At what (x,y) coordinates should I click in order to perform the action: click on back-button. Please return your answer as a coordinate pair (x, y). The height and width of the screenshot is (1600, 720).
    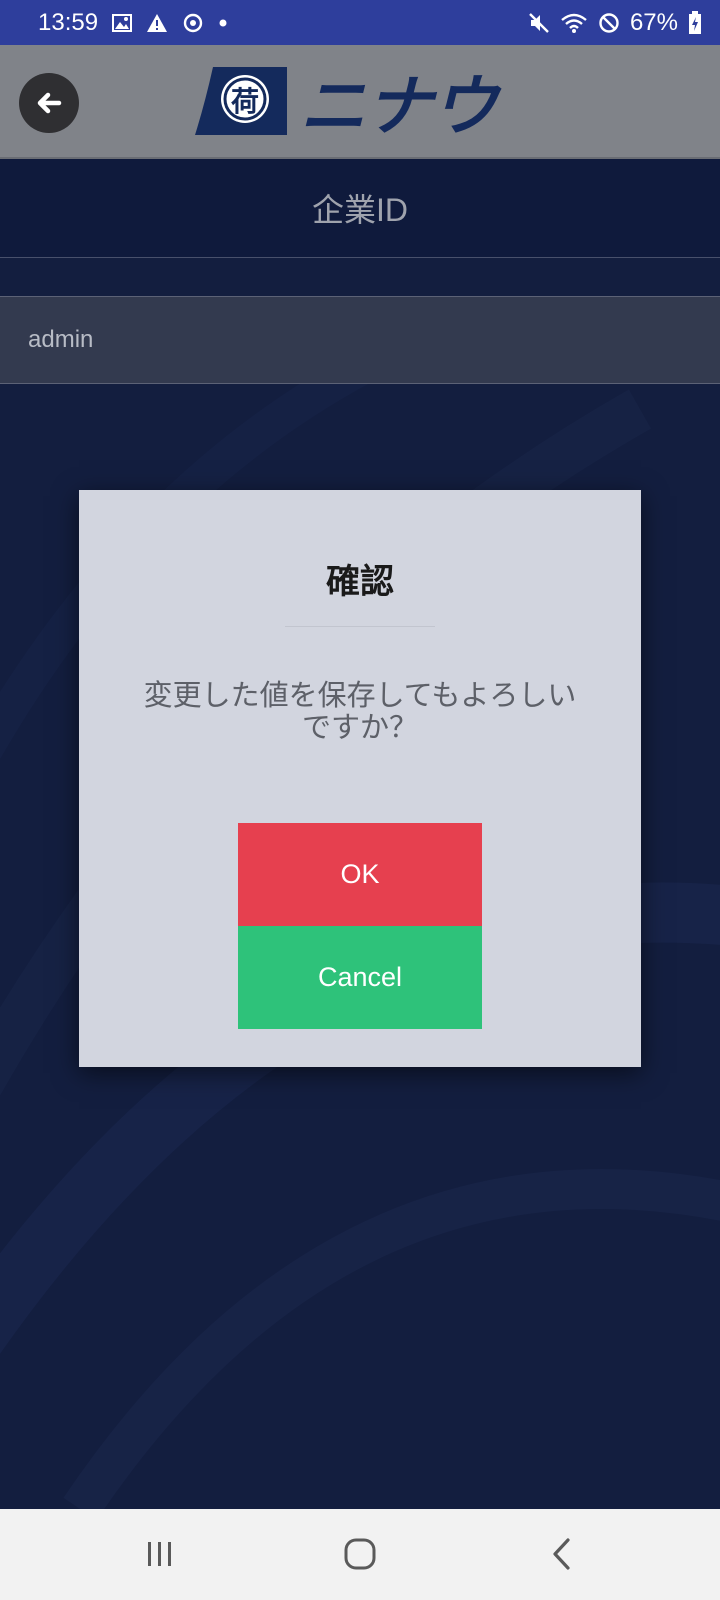
    Looking at the image, I should click on (49, 103).